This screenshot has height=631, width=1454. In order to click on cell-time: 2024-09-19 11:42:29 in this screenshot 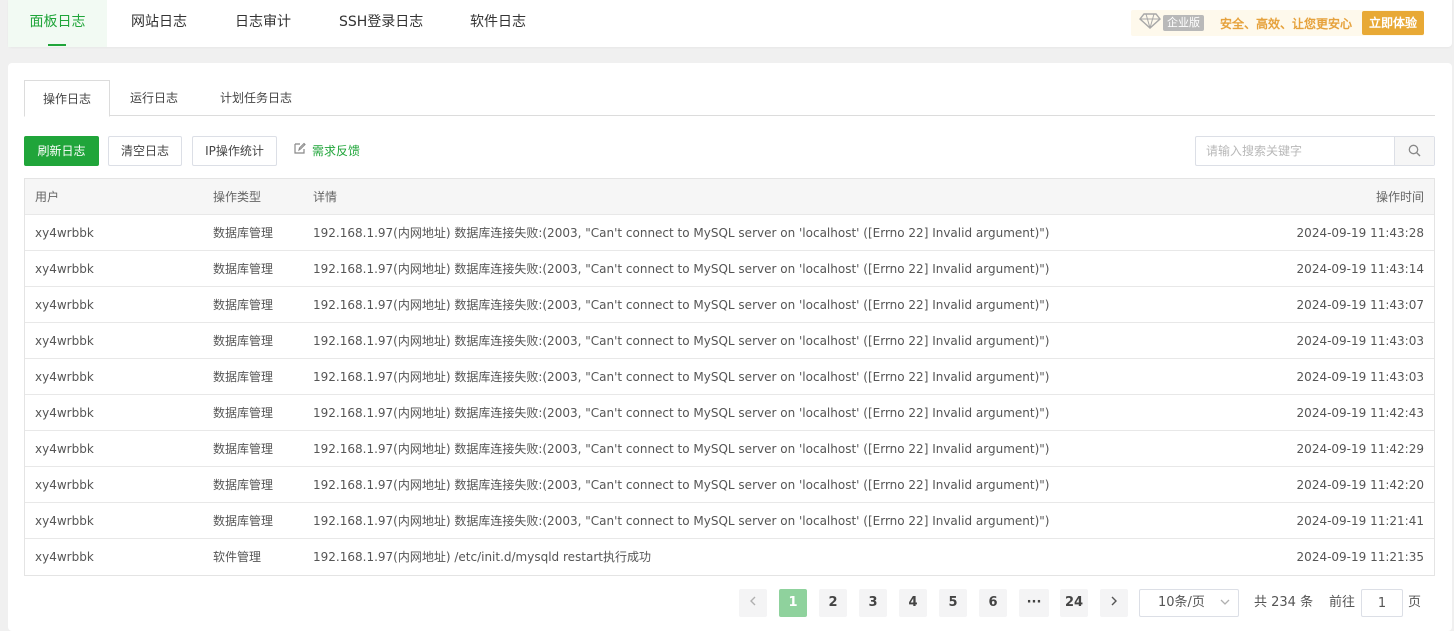, I will do `click(1360, 449)`.